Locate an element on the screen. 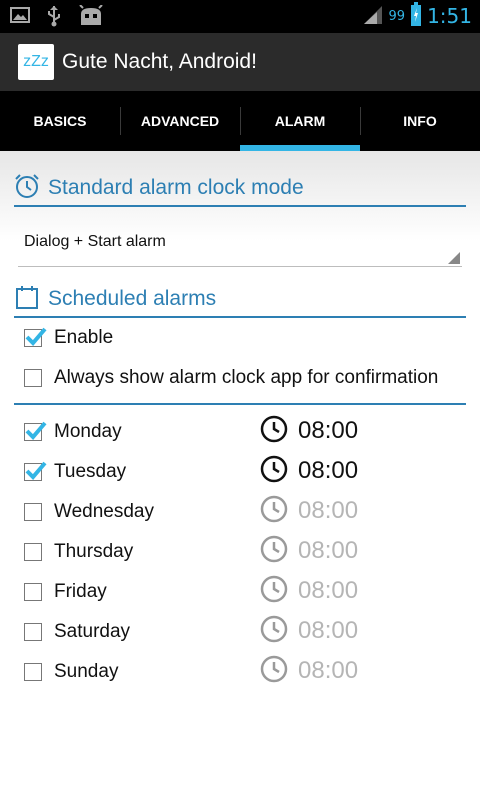  alarm-mode-spinner: Dialog + Start alarm is located at coordinates (240, 245).